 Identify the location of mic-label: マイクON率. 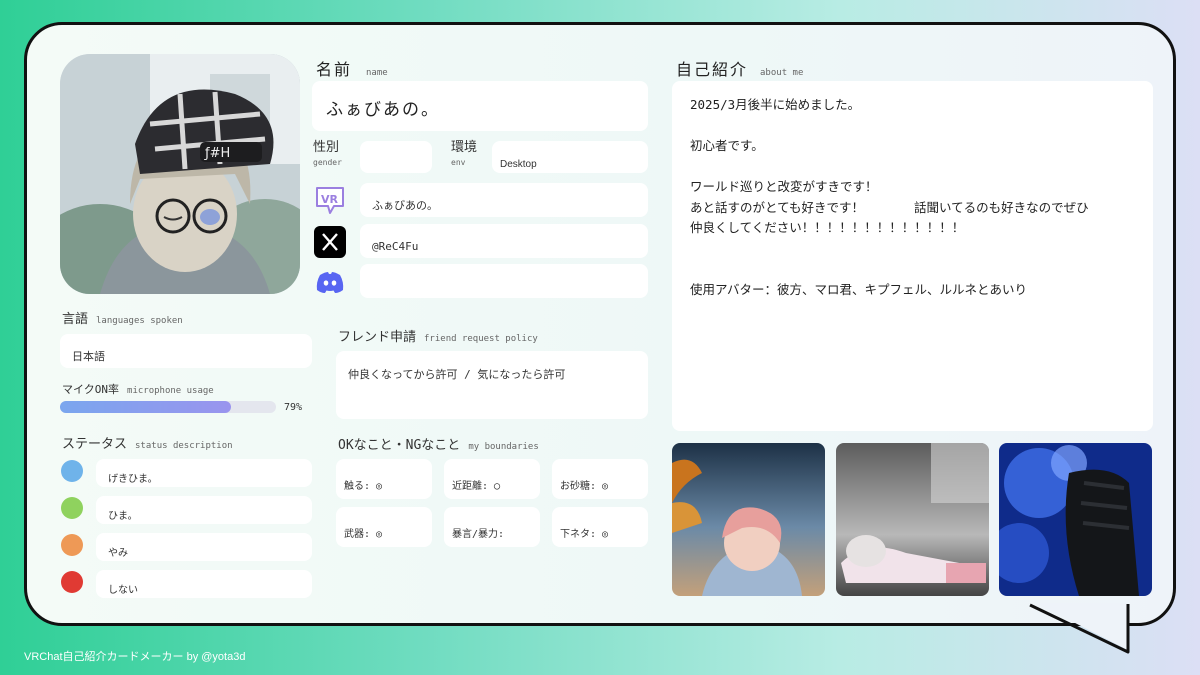
(91, 389).